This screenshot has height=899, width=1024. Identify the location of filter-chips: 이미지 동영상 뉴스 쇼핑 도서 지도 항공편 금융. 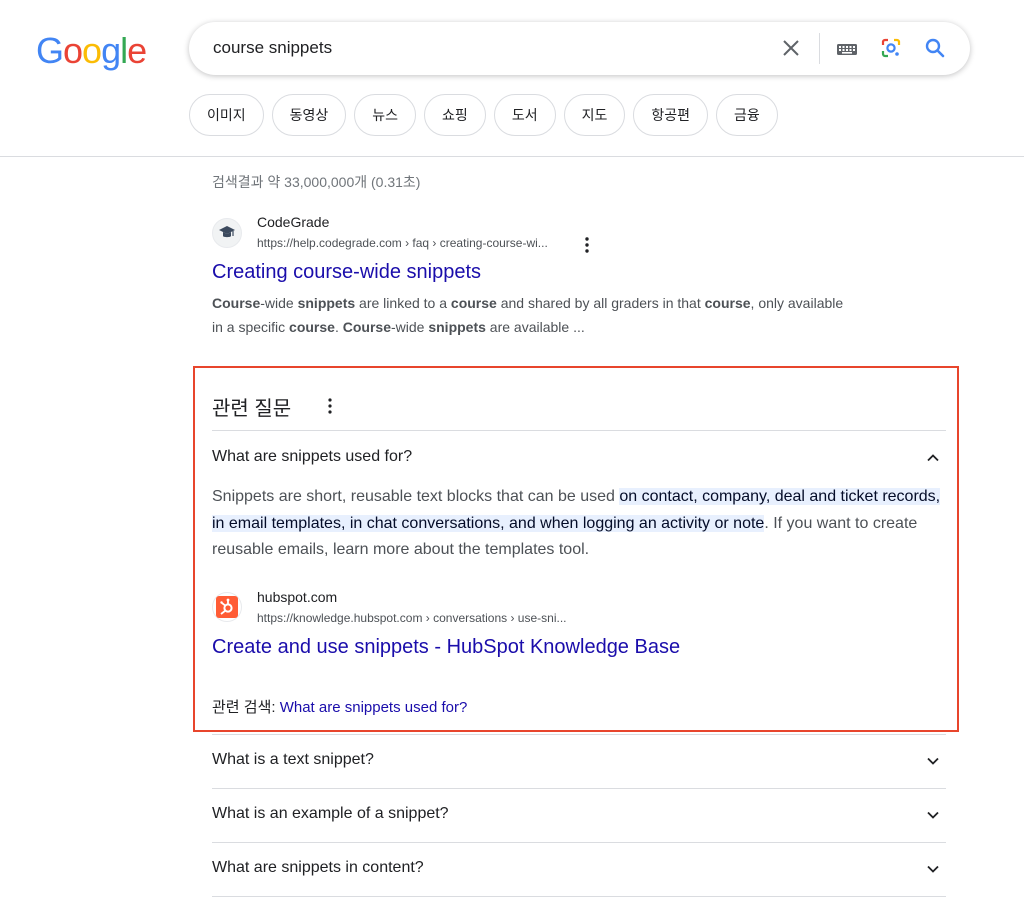
(483, 115).